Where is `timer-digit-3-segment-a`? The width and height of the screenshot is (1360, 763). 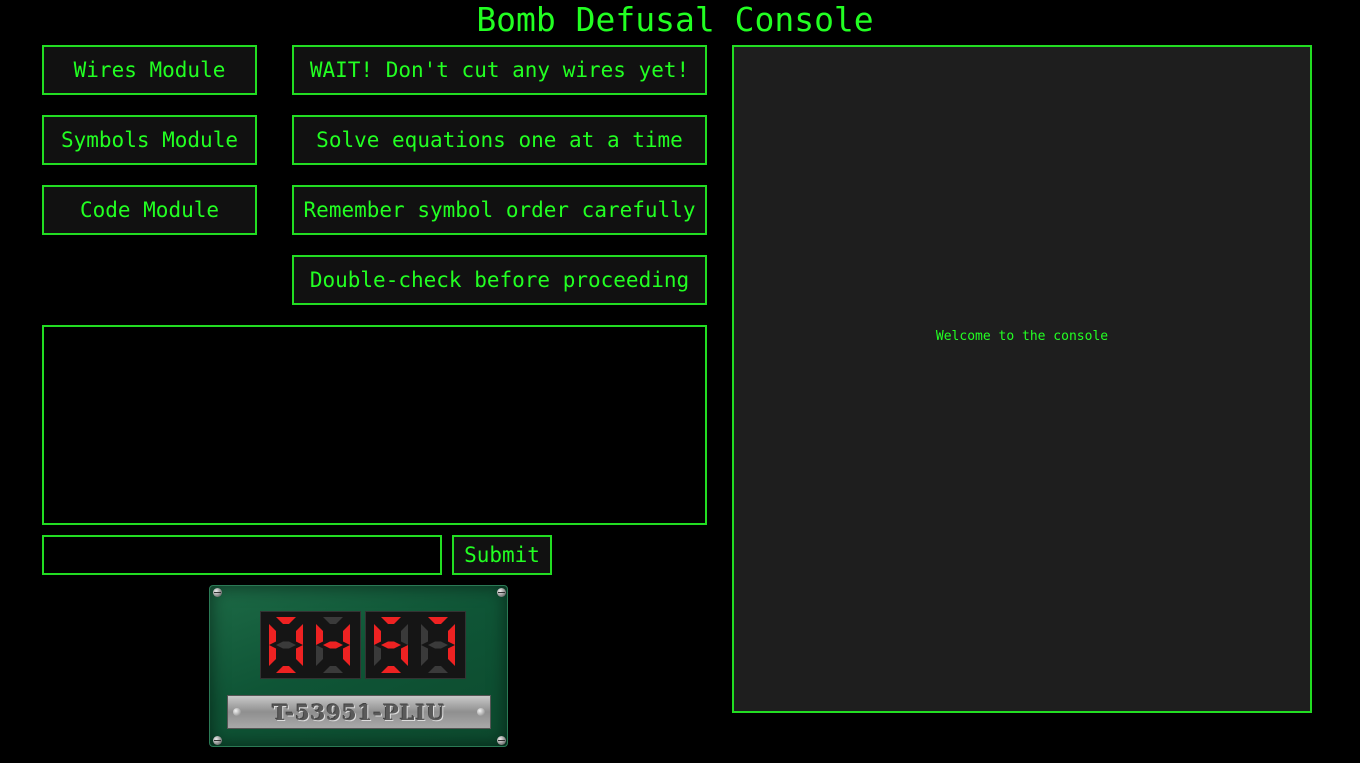
timer-digit-3-segment-a is located at coordinates (438, 620).